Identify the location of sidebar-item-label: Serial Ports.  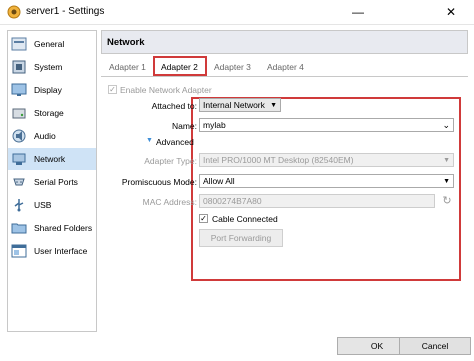
(56, 182).